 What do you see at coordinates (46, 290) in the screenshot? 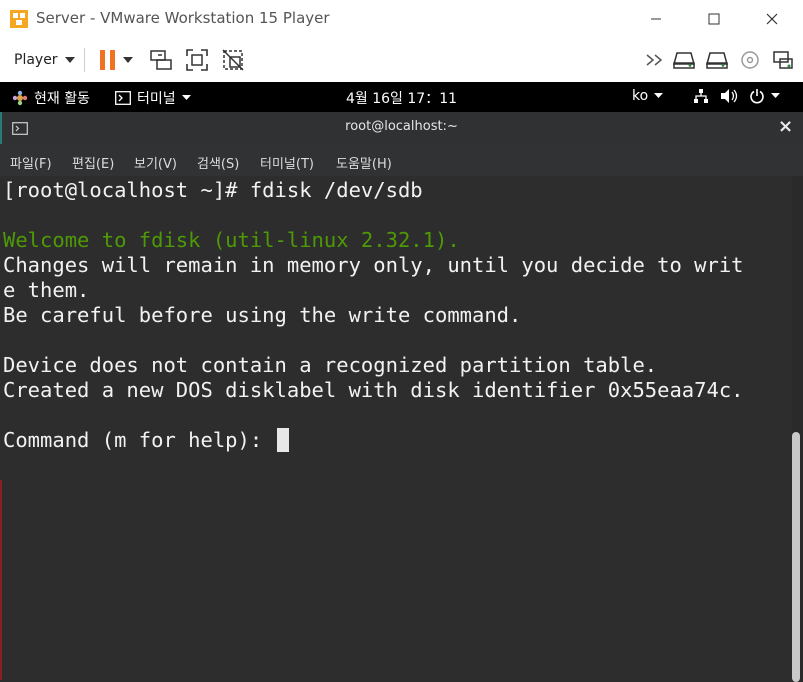
I see `terminal-line: e them.` at bounding box center [46, 290].